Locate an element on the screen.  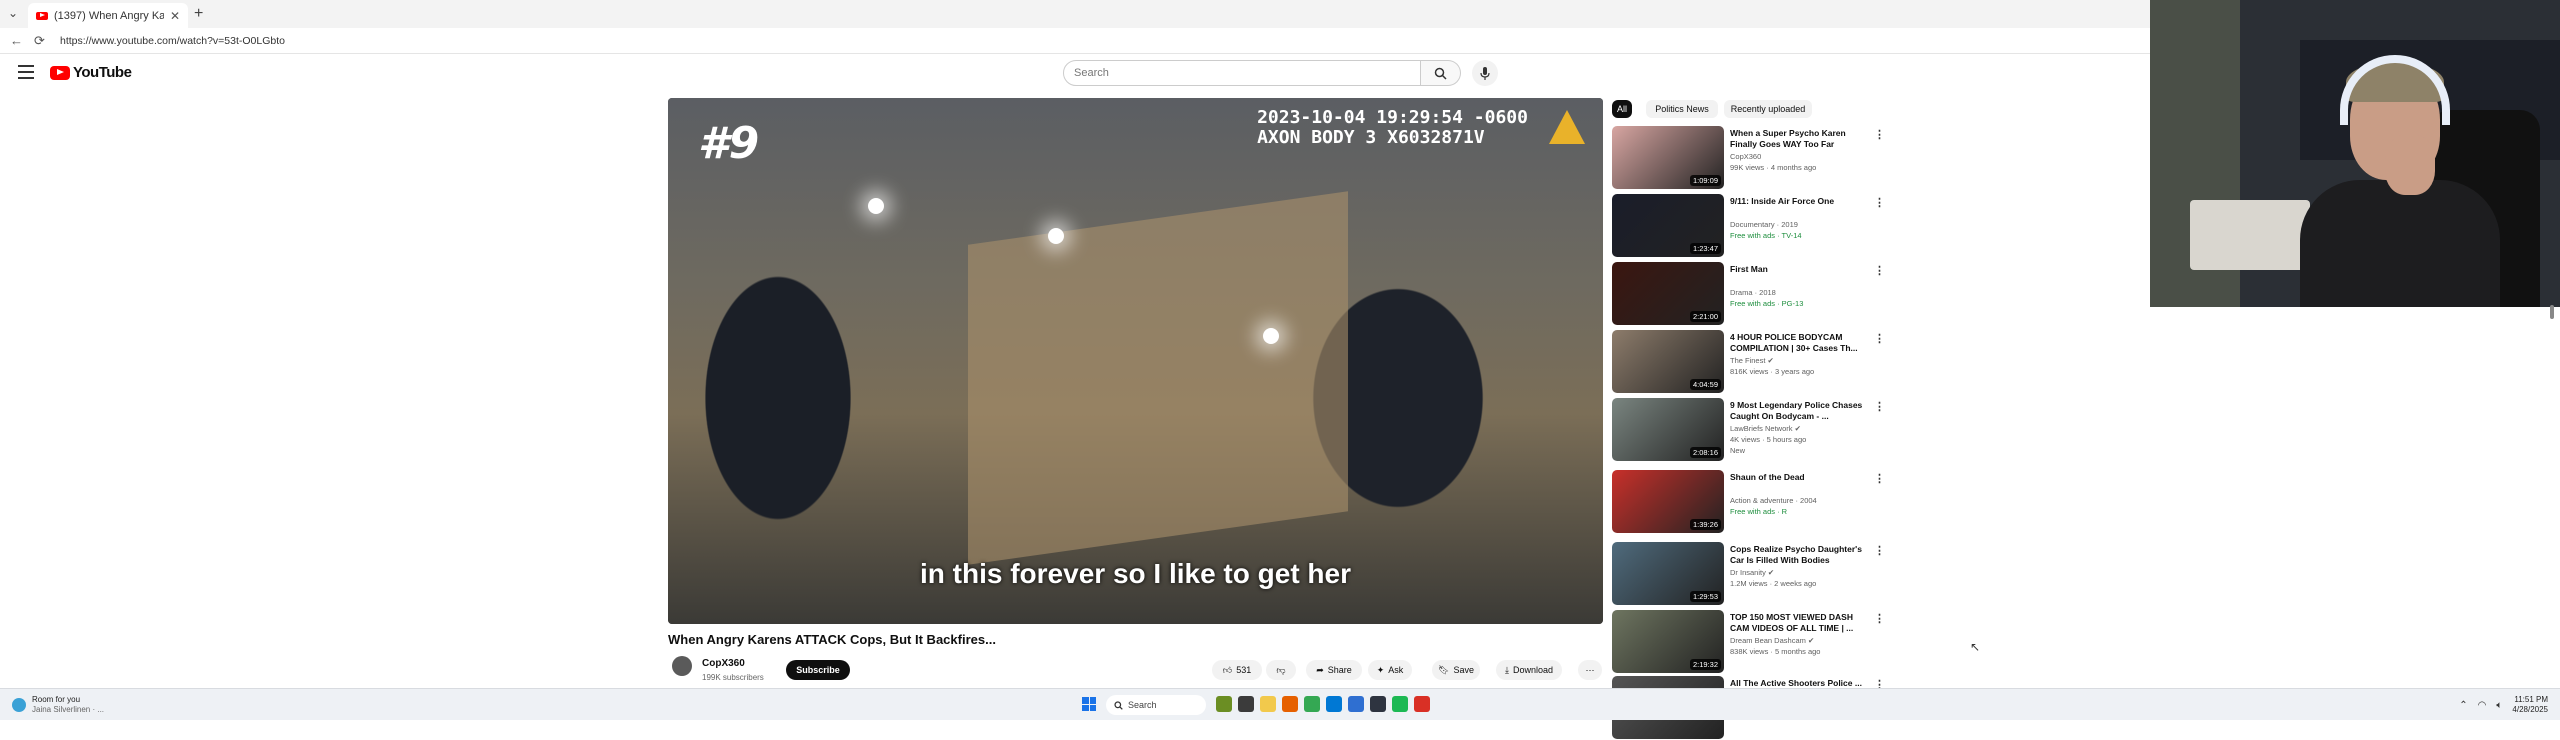
taskbar-app-photos-icon is located at coordinates (1224, 704).